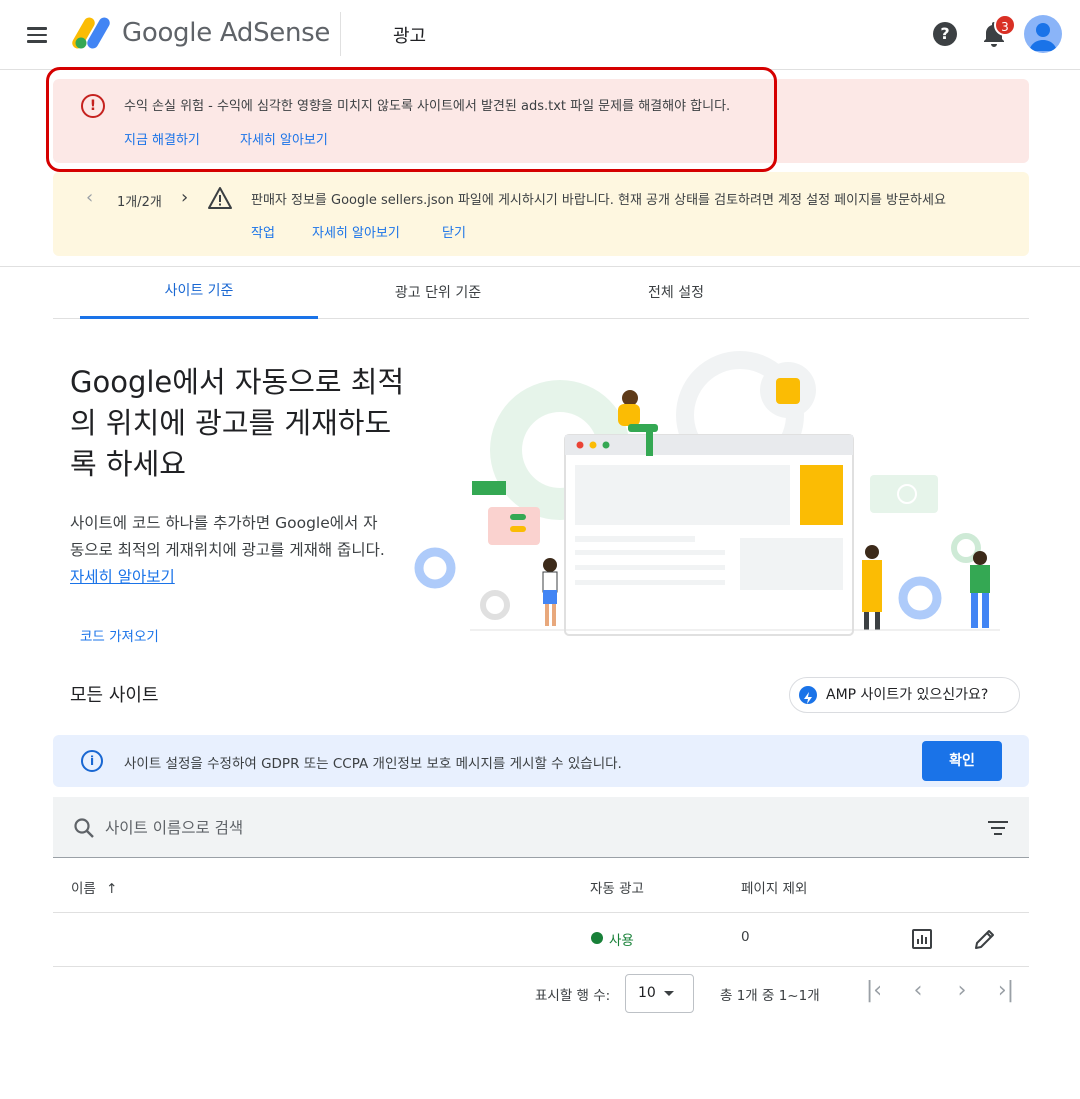  Describe the element at coordinates (904, 494) in the screenshot. I see `profile-bubble` at that location.